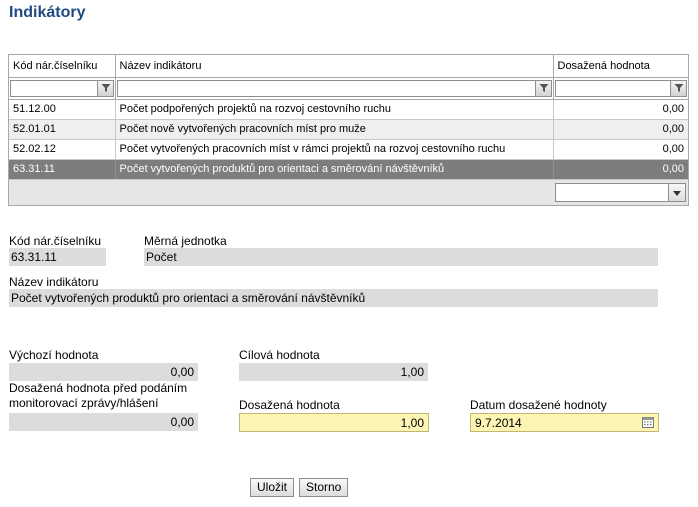 This screenshot has width=698, height=507. I want to click on calendar-icon, so click(648, 424).